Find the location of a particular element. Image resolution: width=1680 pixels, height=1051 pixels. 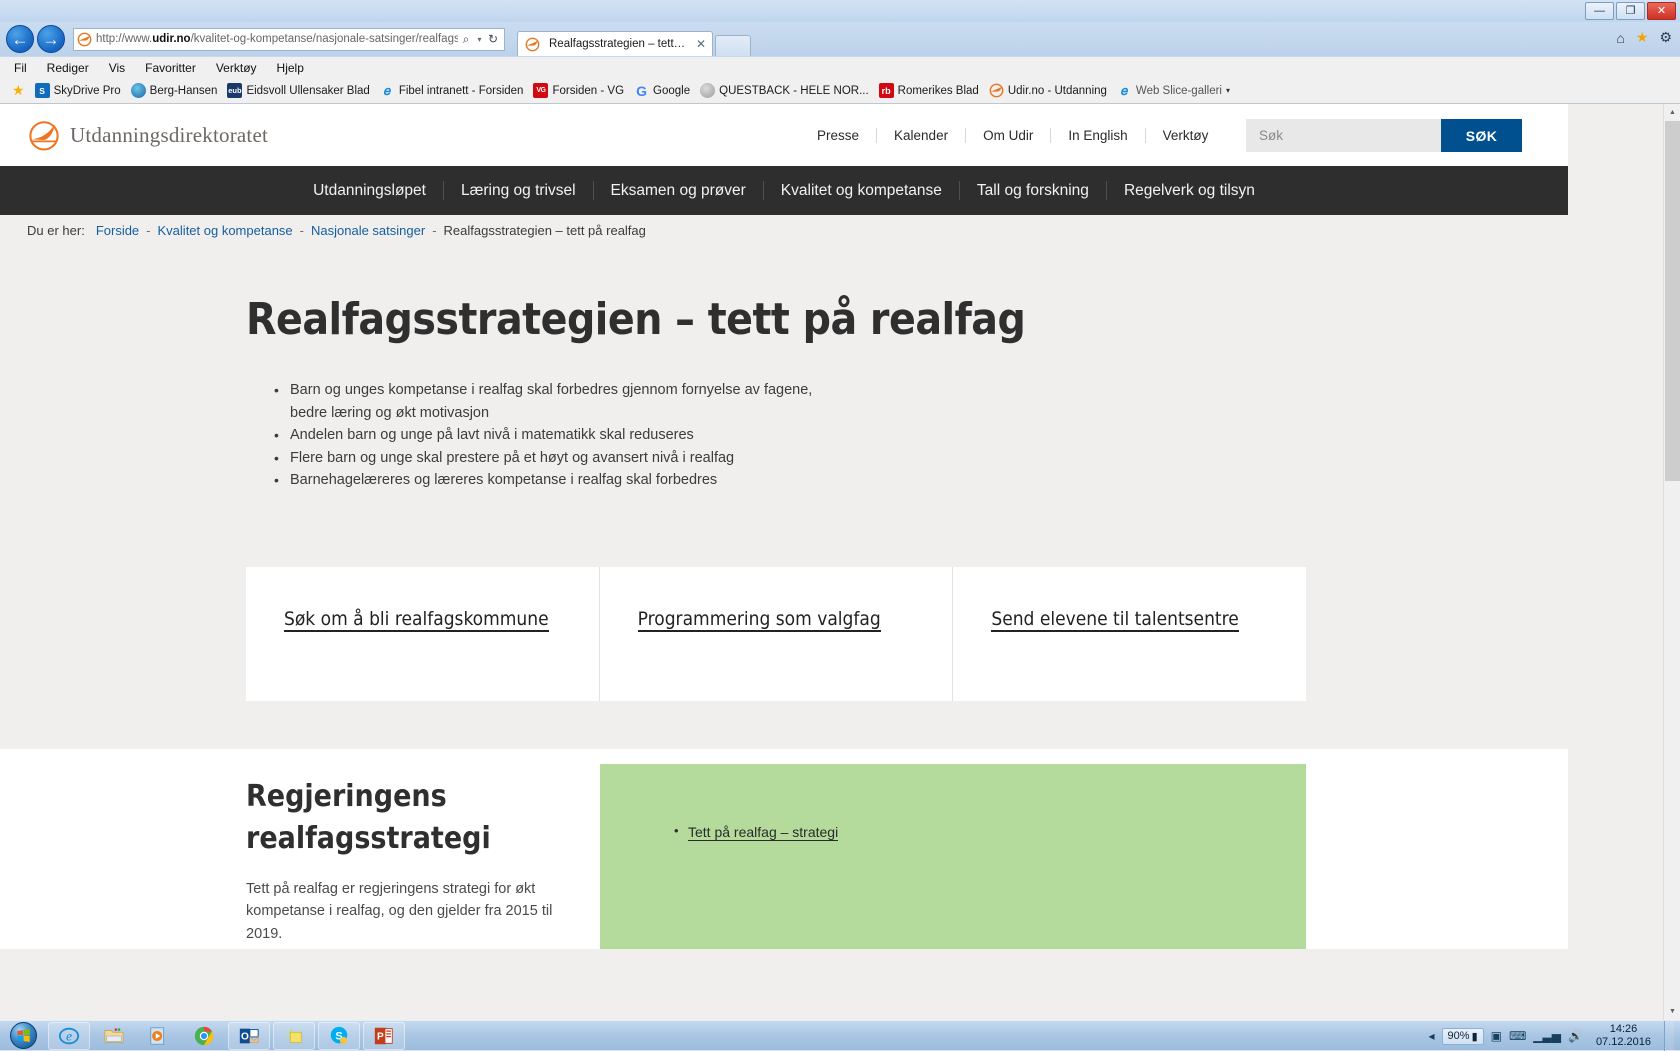

mainnav-kvalitet-og-kompetanse: Kvalitet og kompetanse is located at coordinates (862, 190).